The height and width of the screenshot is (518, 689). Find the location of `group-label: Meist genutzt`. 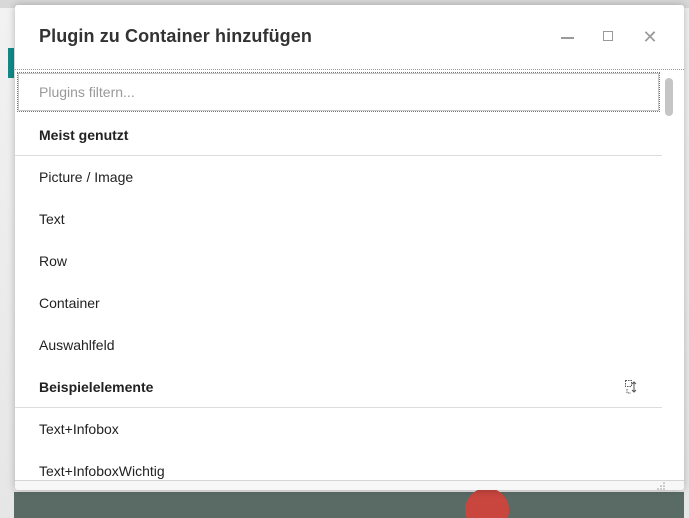

group-label: Meist genutzt is located at coordinates (84, 135).